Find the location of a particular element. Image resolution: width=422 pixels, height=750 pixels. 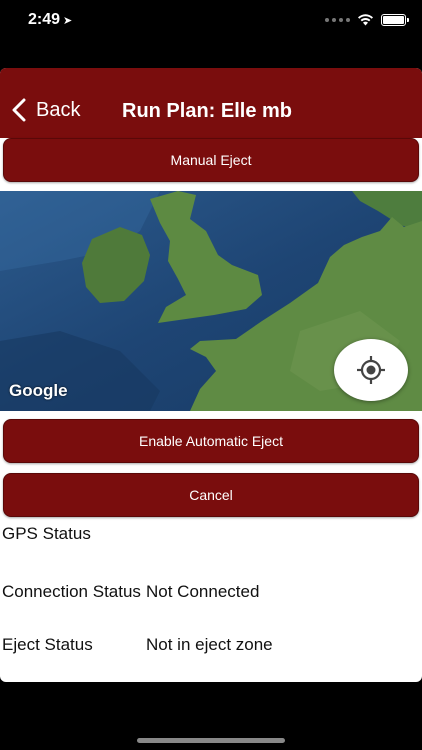

connection-status-label: Connection Status is located at coordinates (71, 591).